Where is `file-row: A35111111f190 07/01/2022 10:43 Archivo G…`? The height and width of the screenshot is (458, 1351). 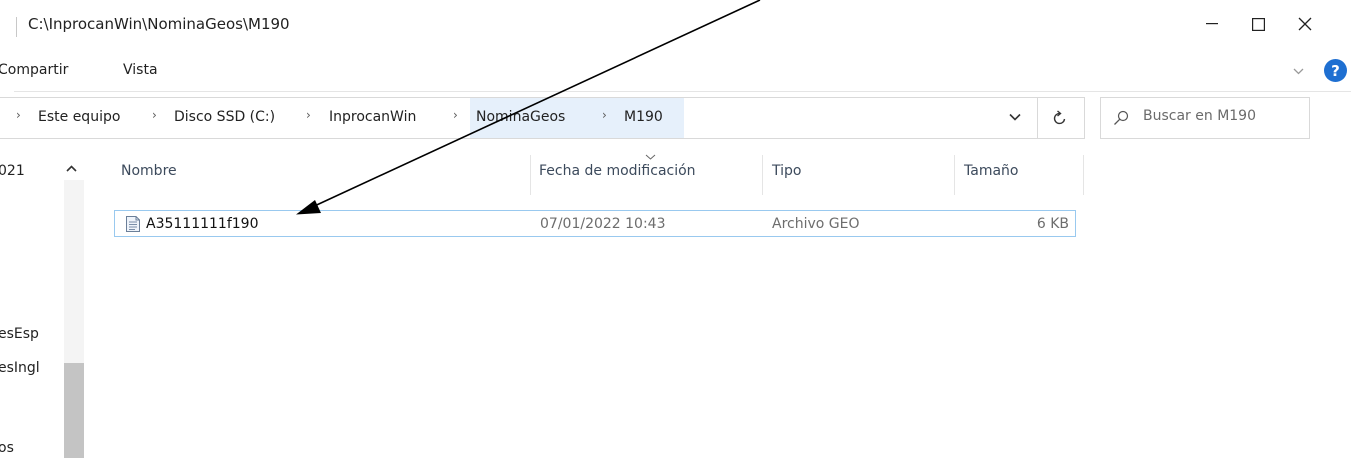
file-row: A35111111f190 07/01/2022 10:43 Archivo G… is located at coordinates (595, 223).